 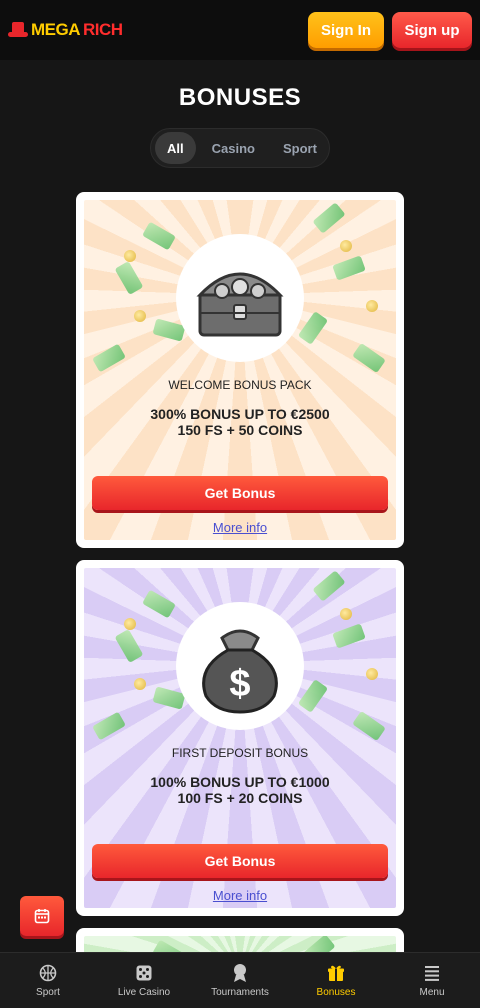 I want to click on nav-label: Sport, so click(x=48, y=992).